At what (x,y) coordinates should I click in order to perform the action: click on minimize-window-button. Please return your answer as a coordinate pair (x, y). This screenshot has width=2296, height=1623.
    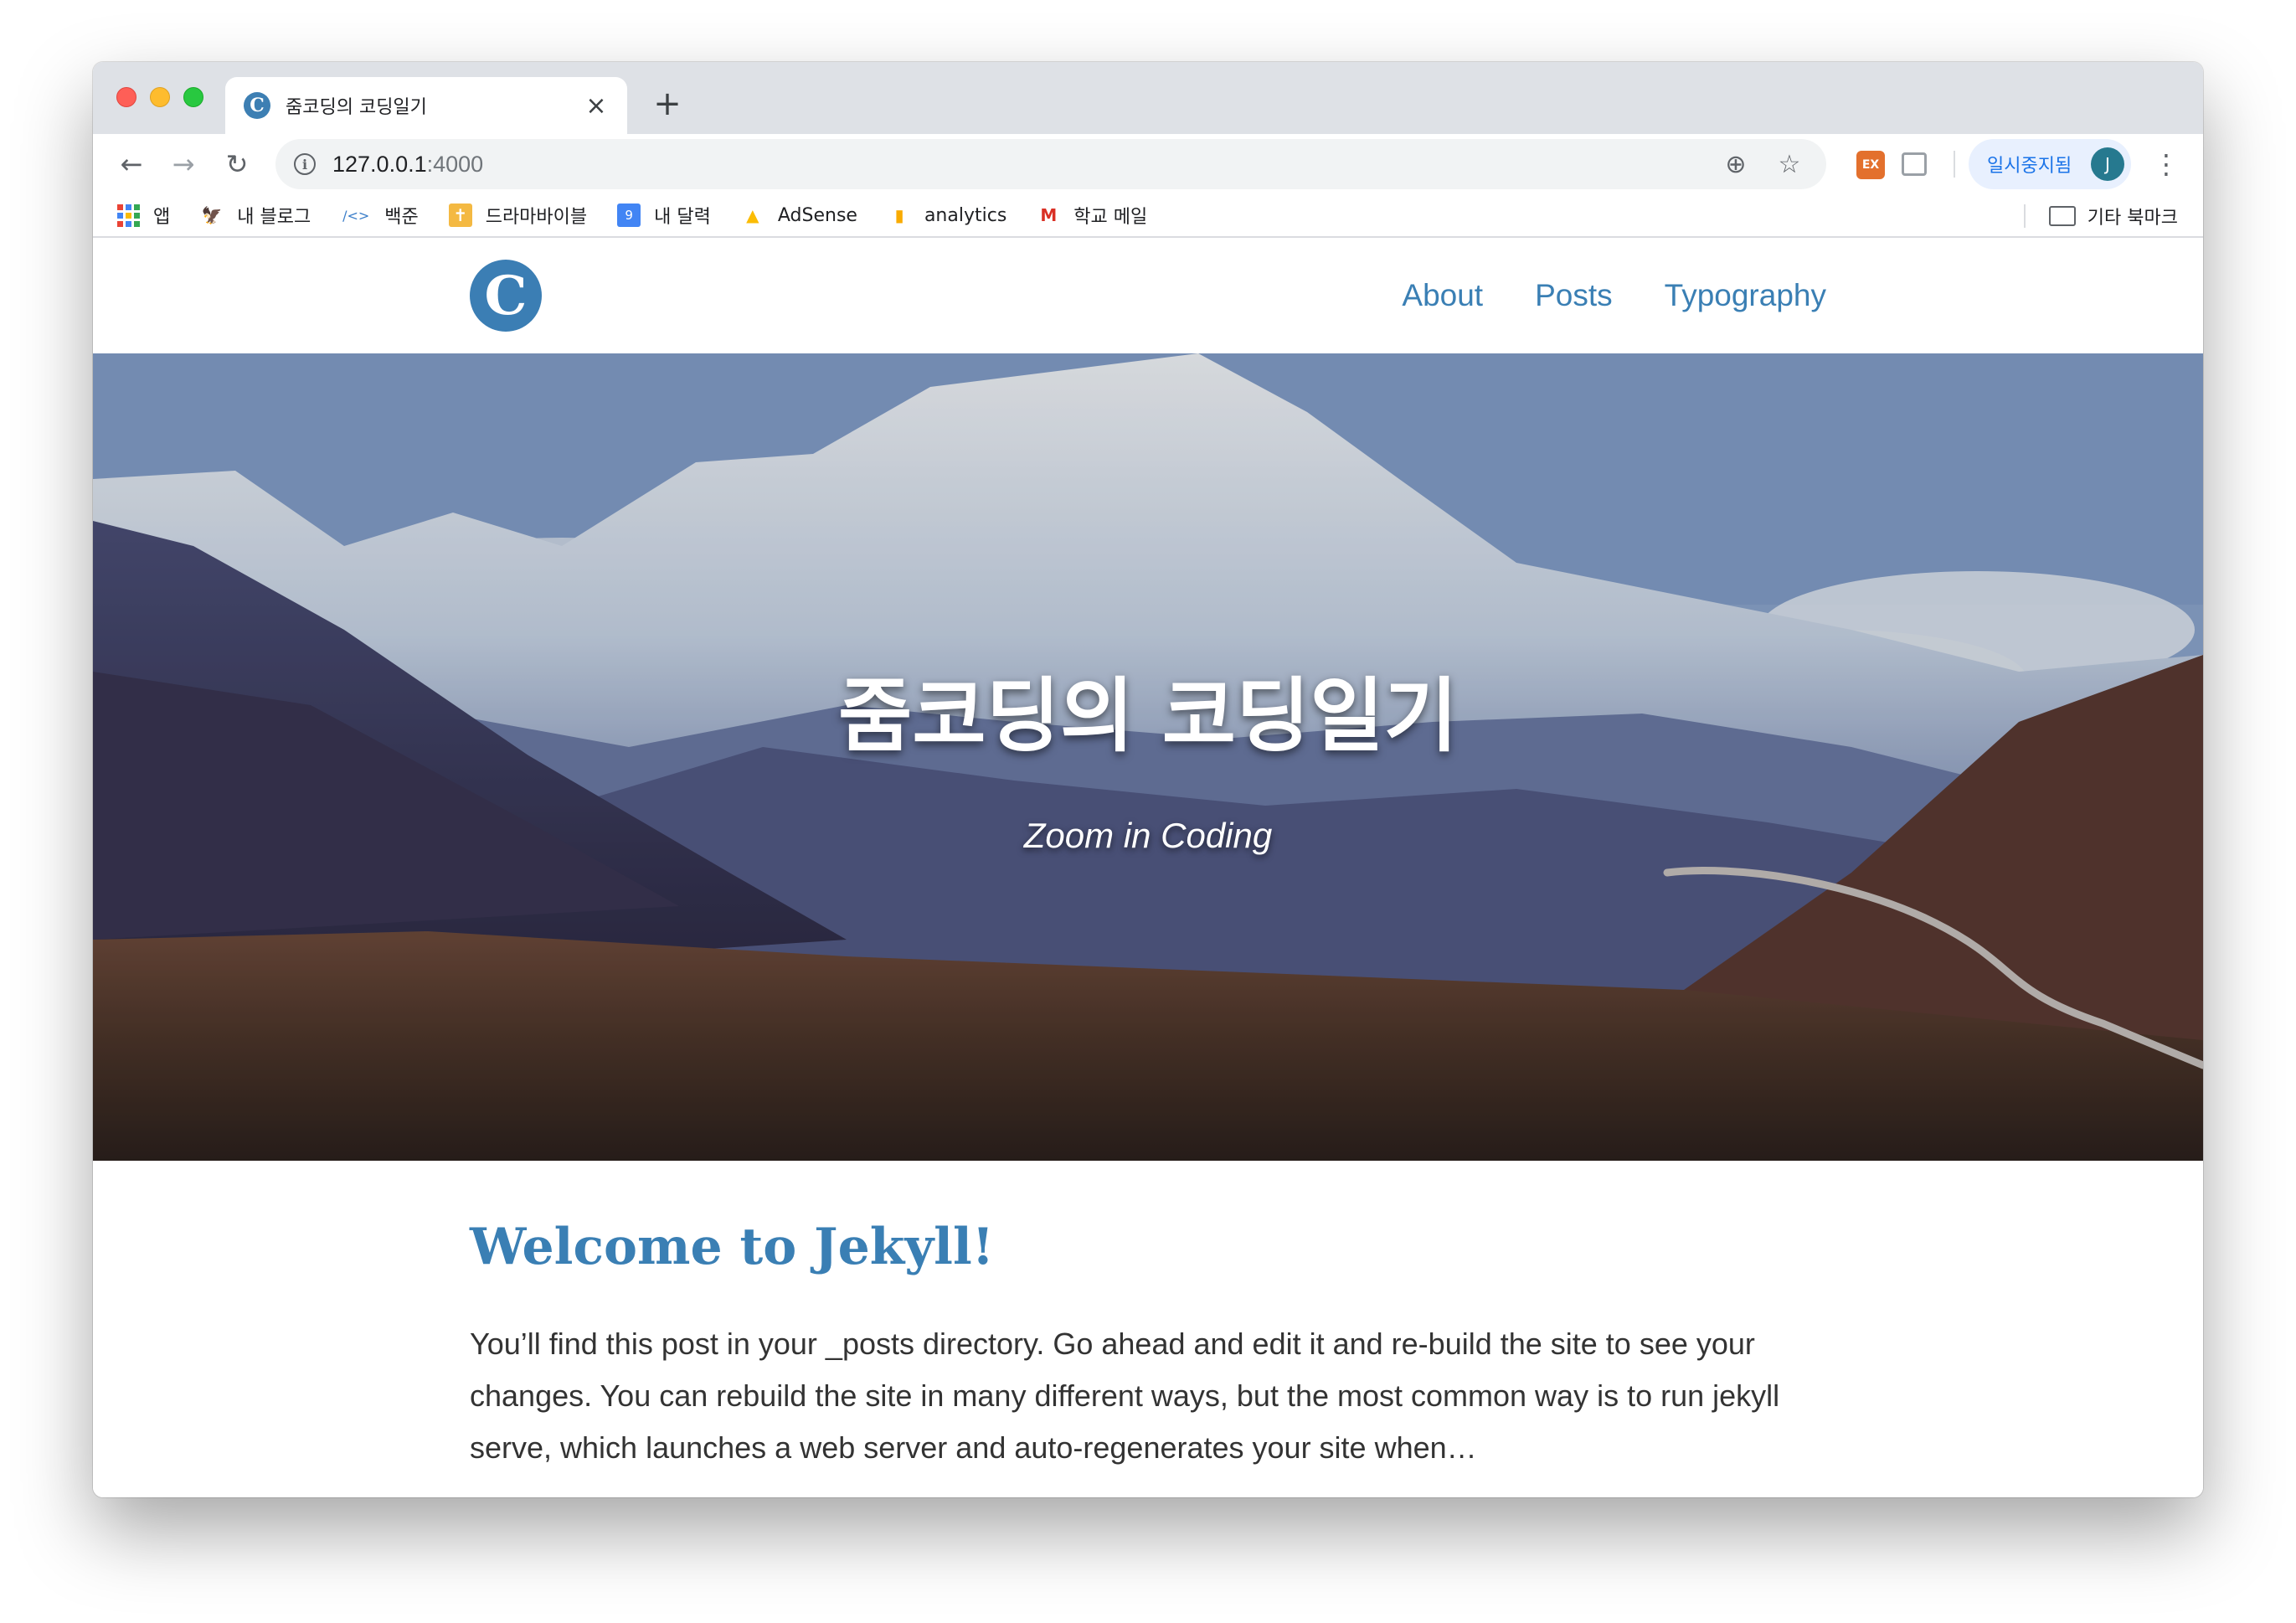
    Looking at the image, I should click on (160, 97).